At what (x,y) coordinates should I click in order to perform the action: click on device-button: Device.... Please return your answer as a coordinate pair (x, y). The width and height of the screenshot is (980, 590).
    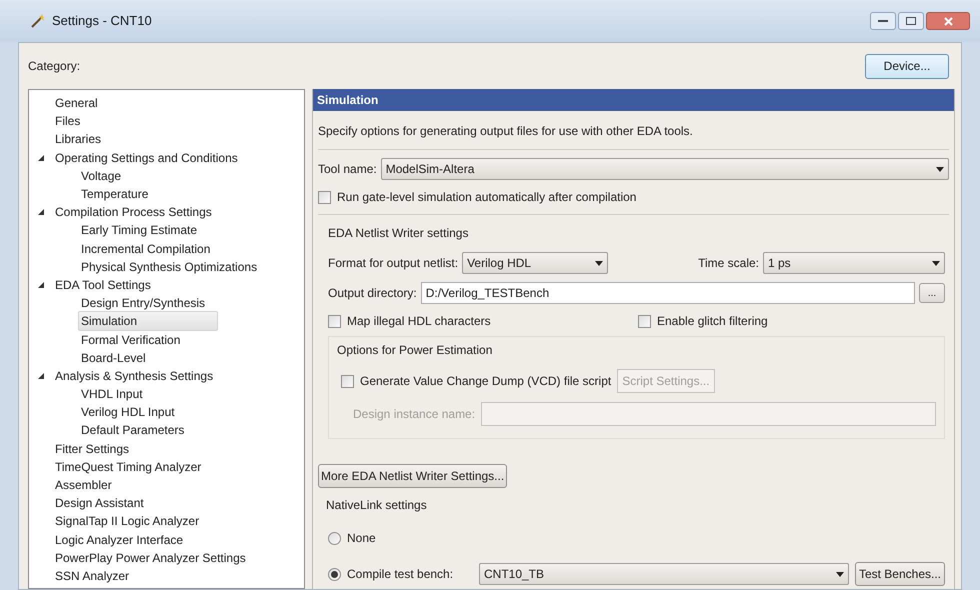
    Looking at the image, I should click on (907, 66).